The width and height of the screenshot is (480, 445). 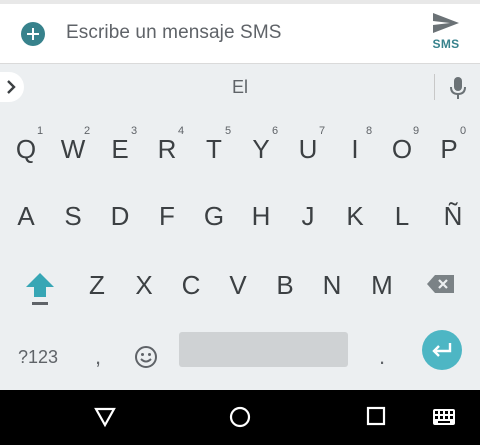 I want to click on key-a: A, so click(x=26, y=216).